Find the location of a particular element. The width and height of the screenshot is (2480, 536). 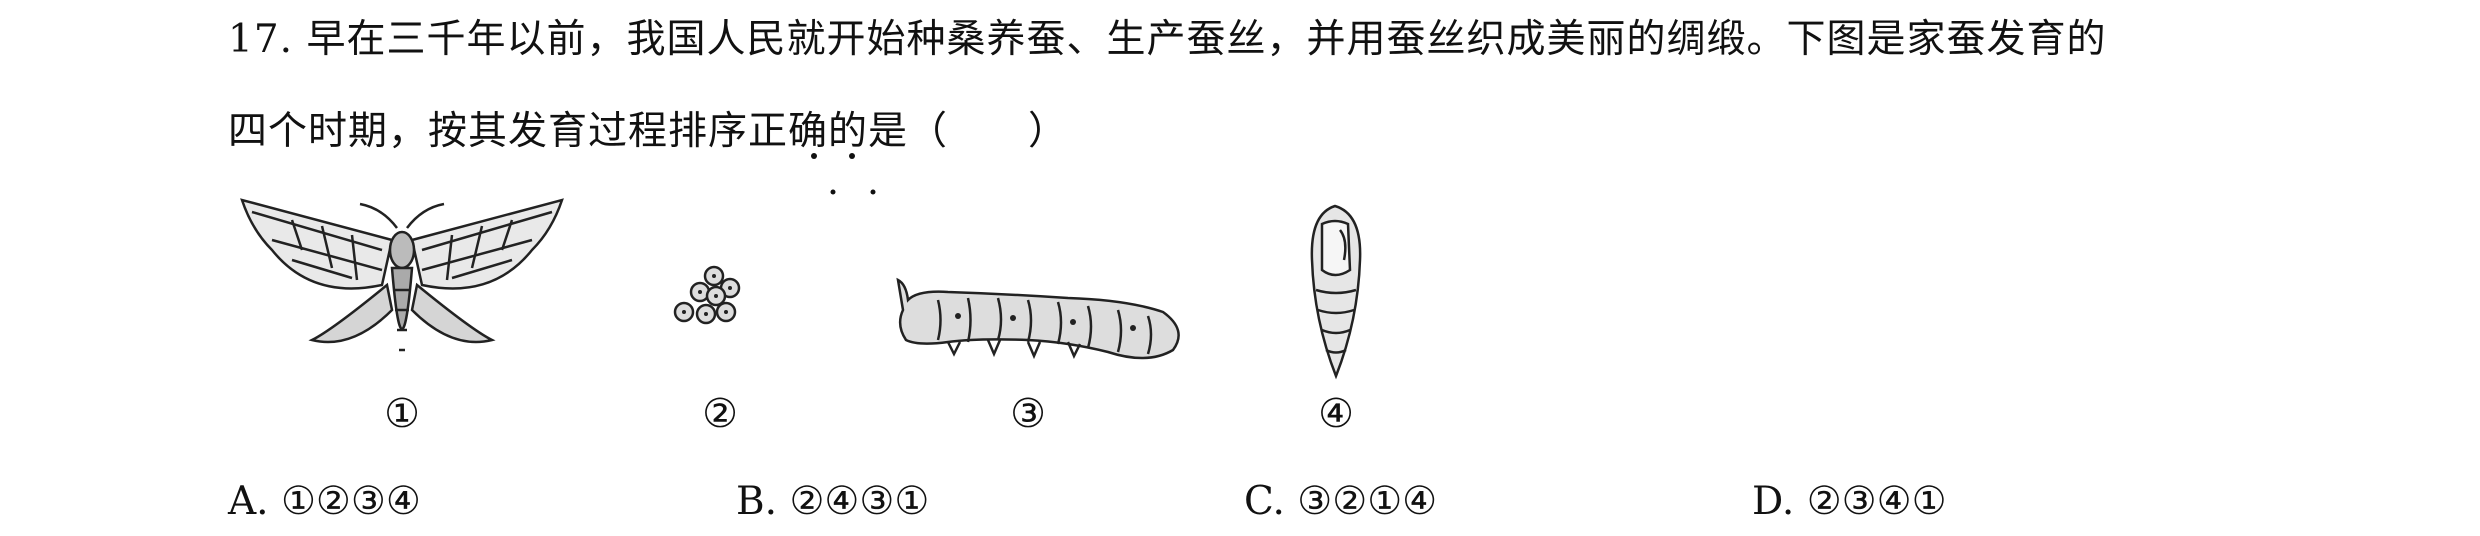

option-b-letter: B. is located at coordinates (757, 501).